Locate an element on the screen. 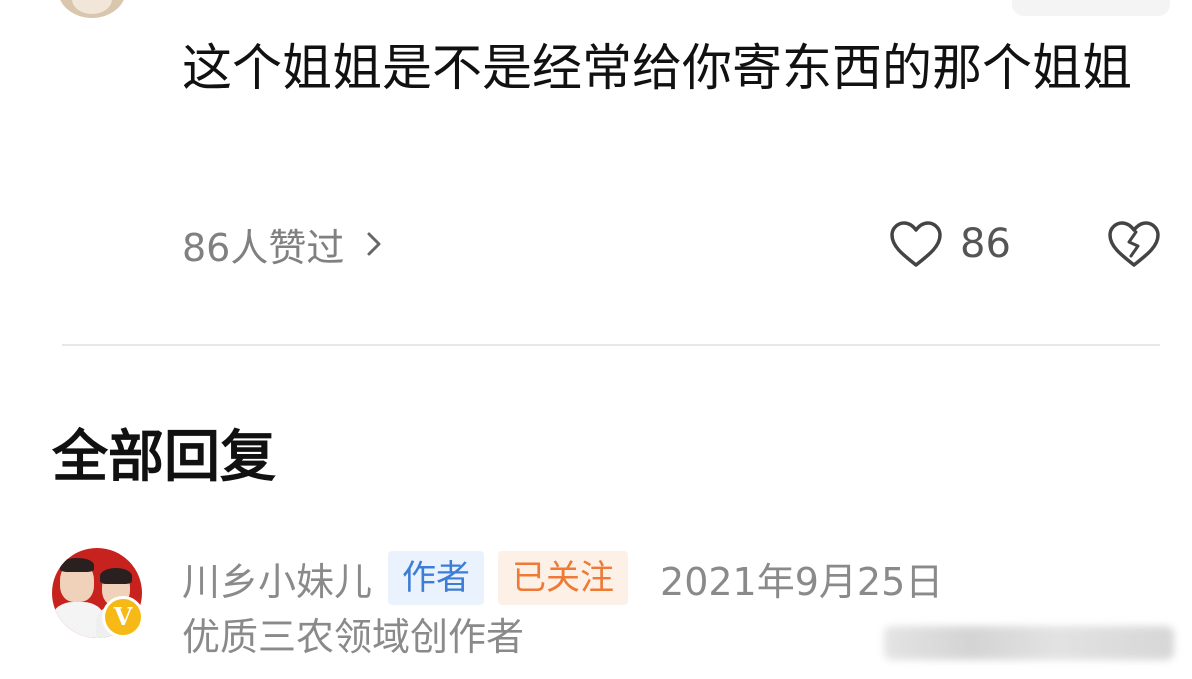 This screenshot has height=679, width=1192. author-tag: 作者 is located at coordinates (436, 578).